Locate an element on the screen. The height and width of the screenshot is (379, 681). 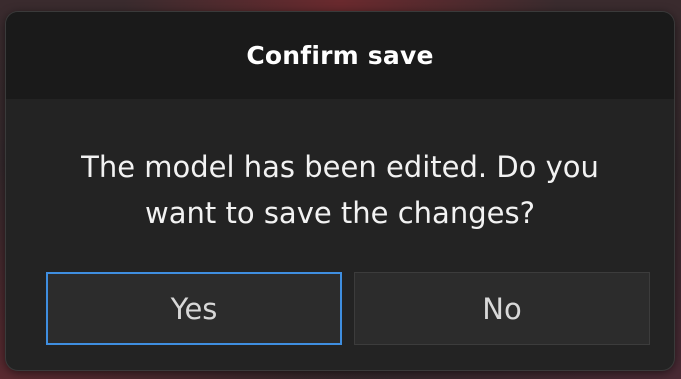
no-button-label: No is located at coordinates (502, 308).